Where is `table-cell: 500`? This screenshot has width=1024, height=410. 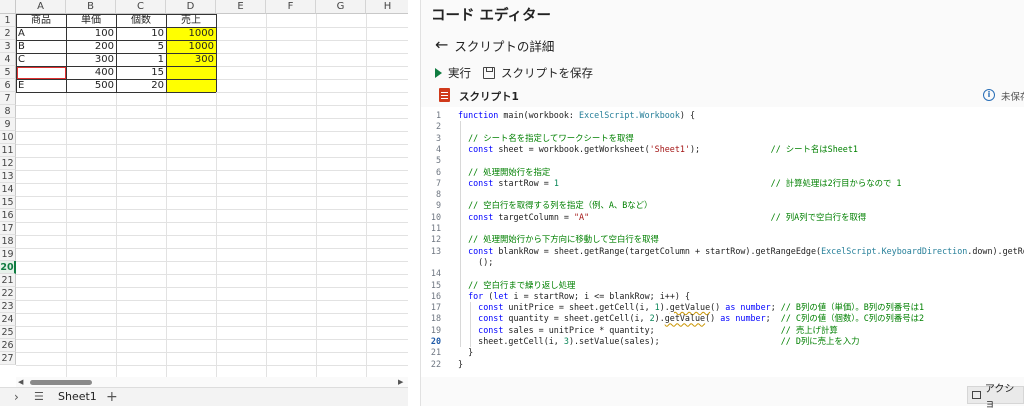 table-cell: 500 is located at coordinates (91, 85).